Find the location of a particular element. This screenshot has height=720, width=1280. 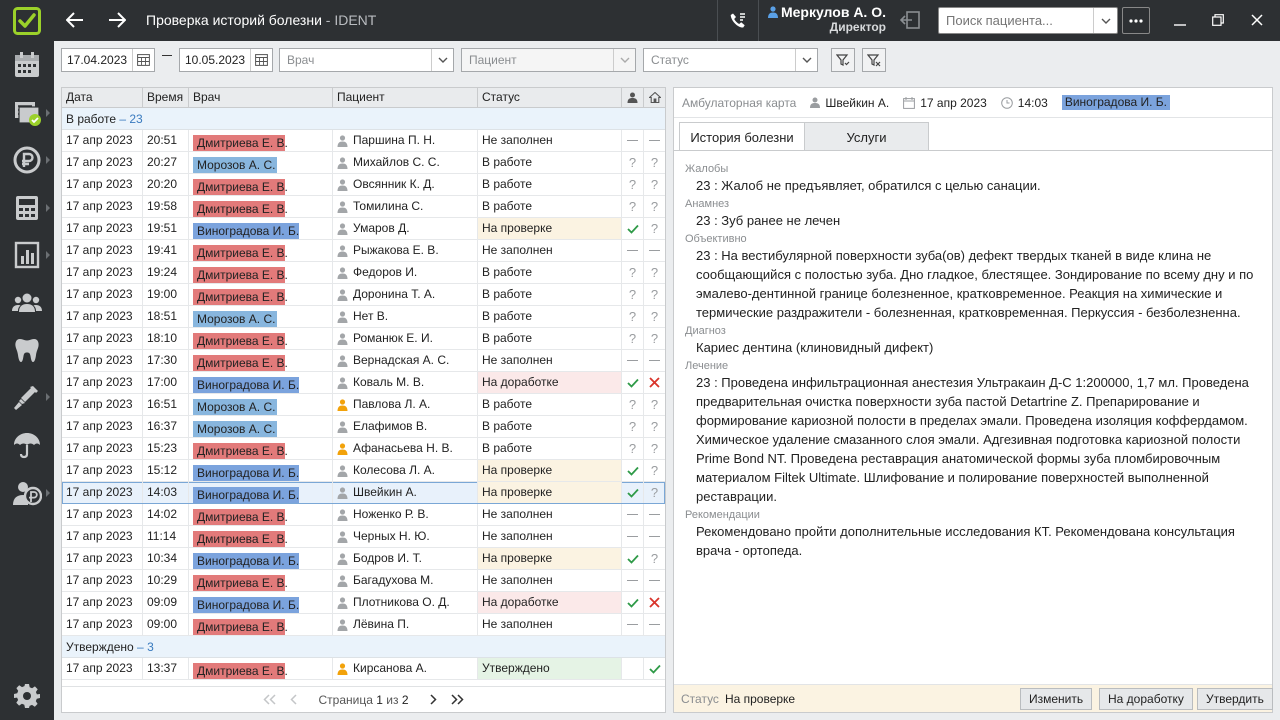

sidebar-item-calendar is located at coordinates (27, 65).